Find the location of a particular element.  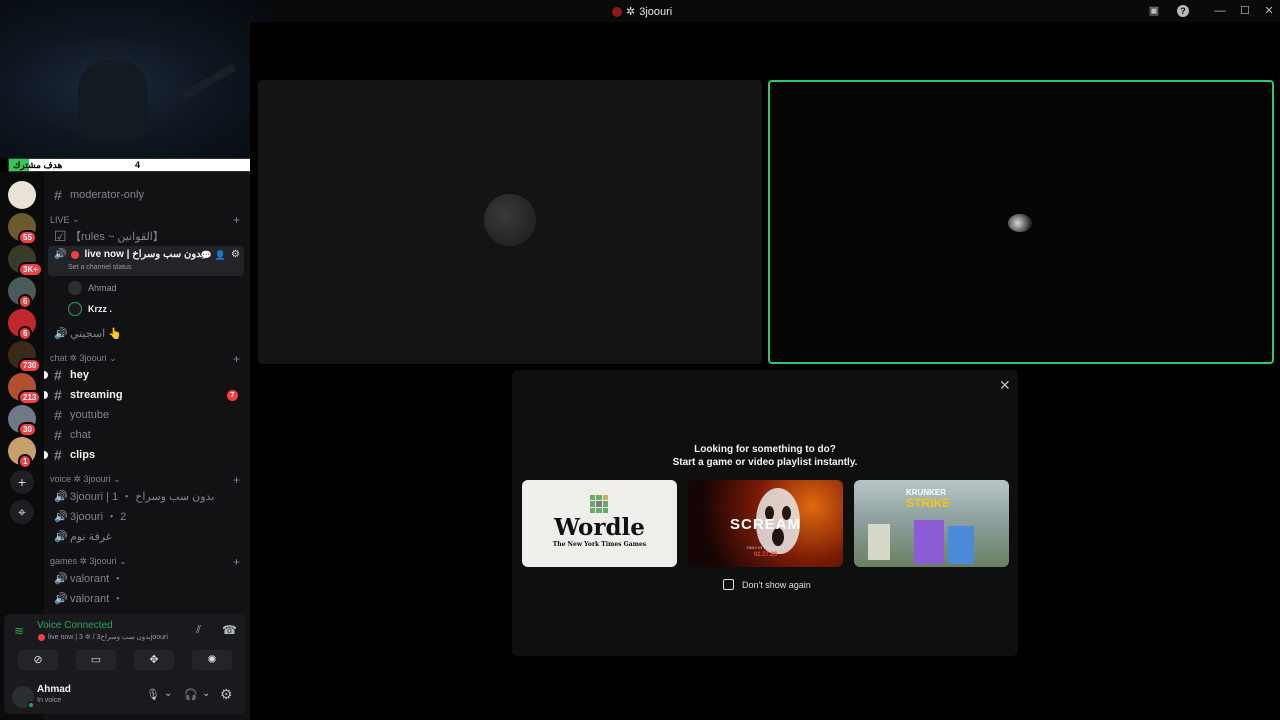

maximize-icon: ☐ is located at coordinates (1245, 11).